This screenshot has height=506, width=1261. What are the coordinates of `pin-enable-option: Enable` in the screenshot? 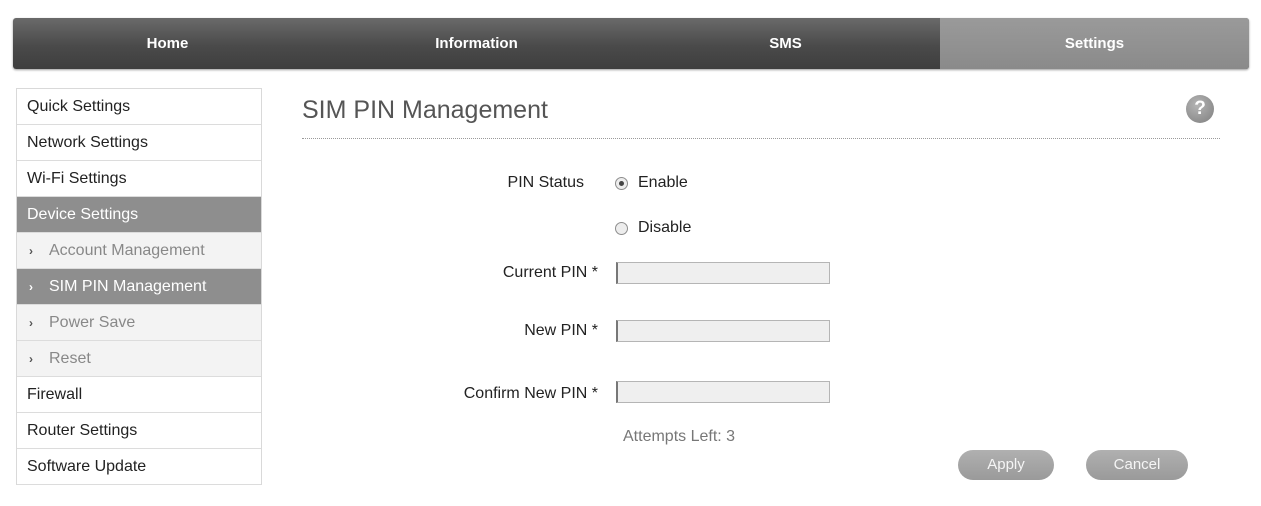 It's located at (651, 183).